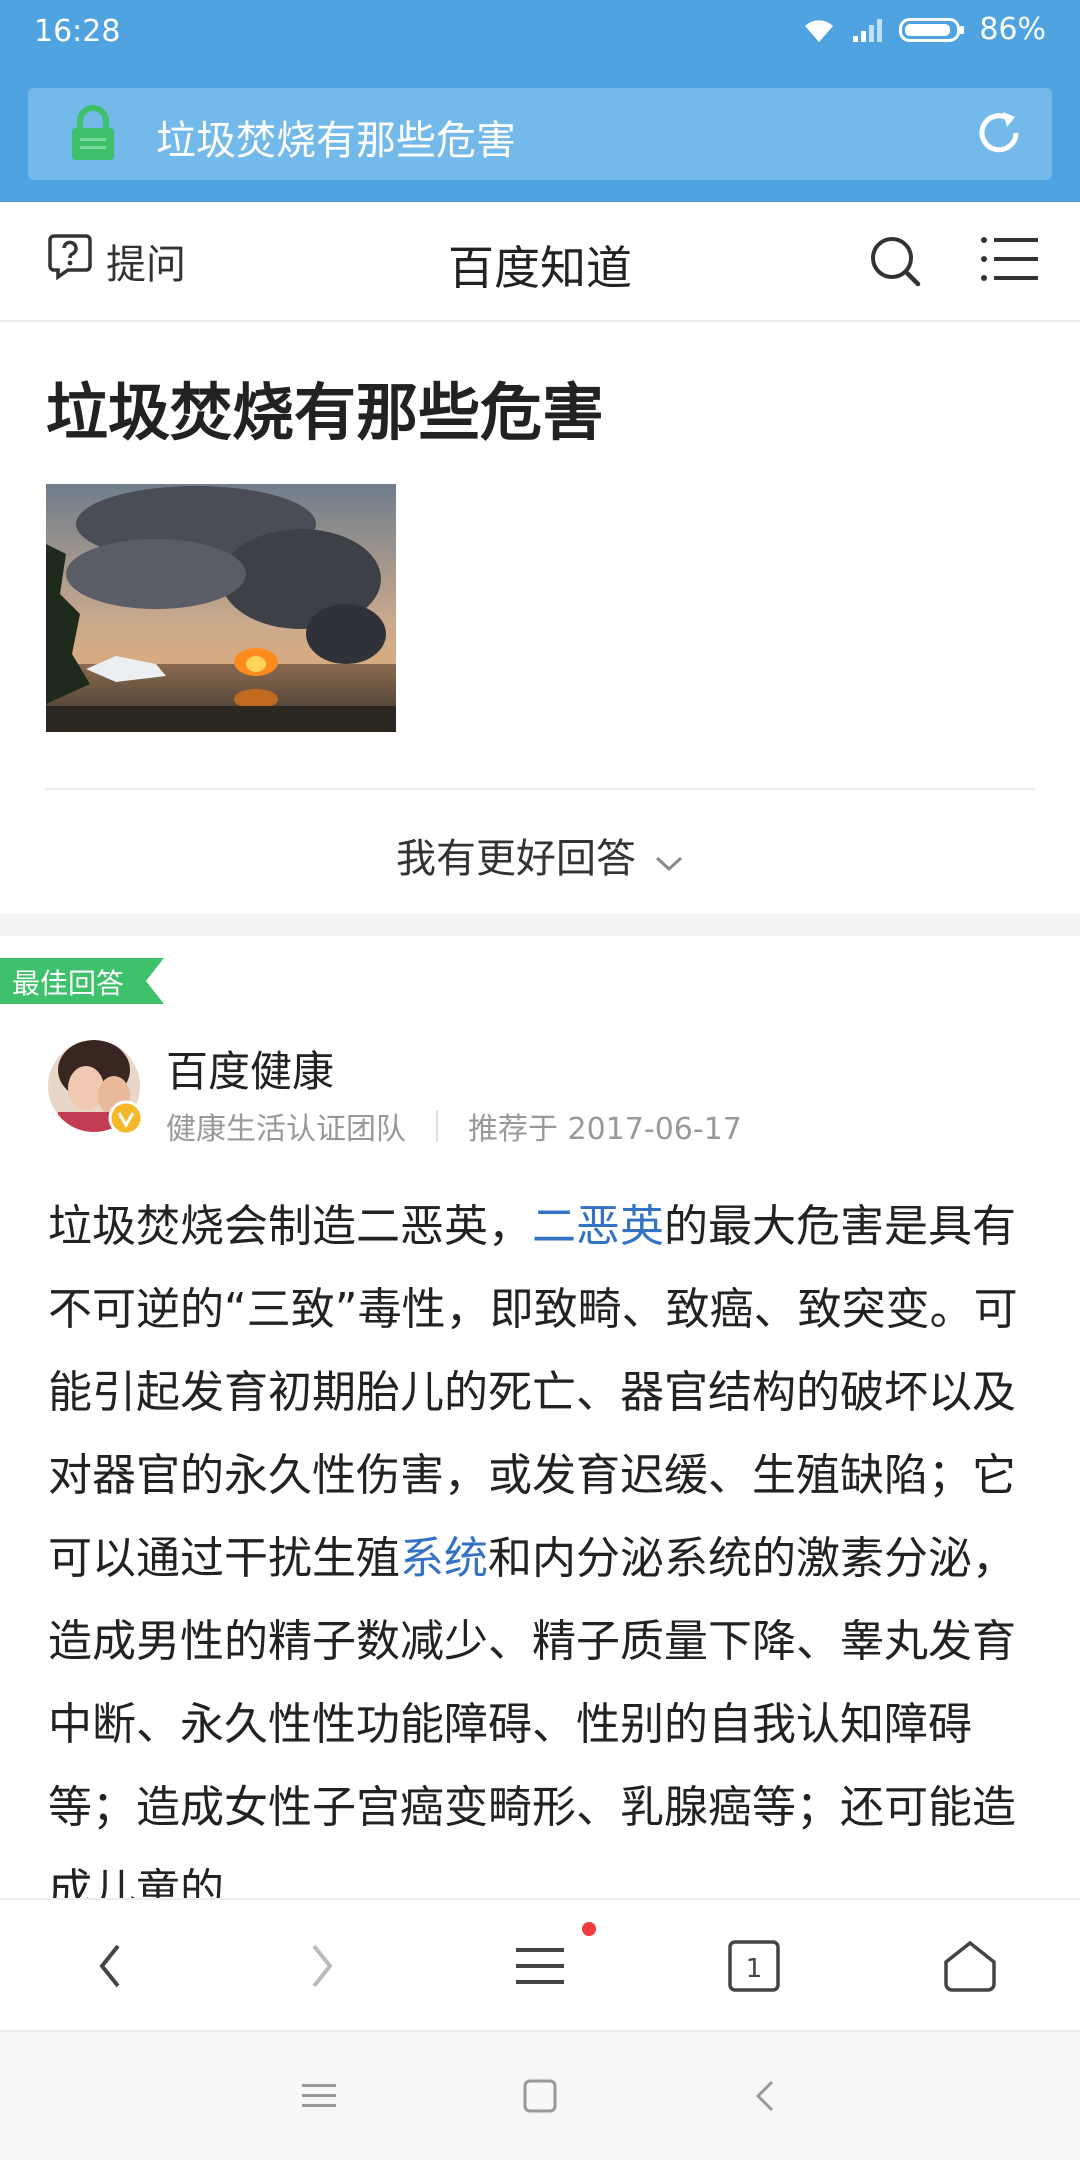  Describe the element at coordinates (221, 608) in the screenshot. I see `question-image` at that location.